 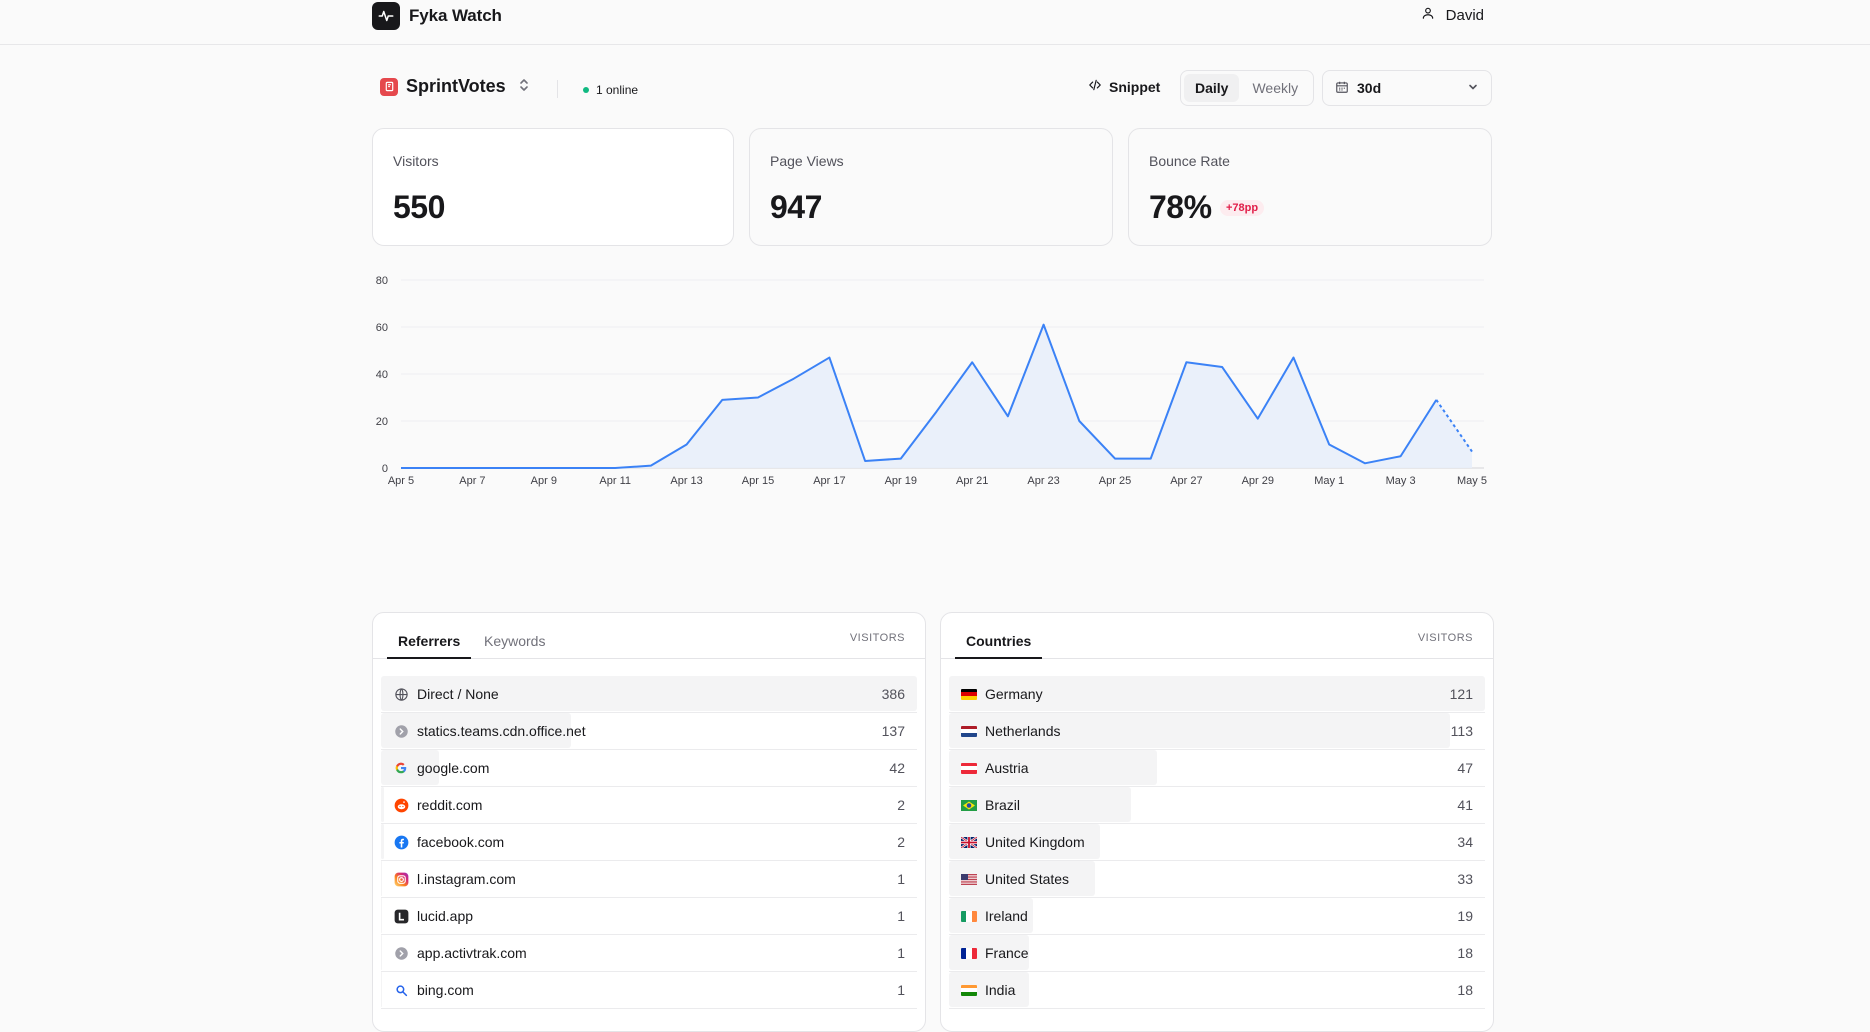 What do you see at coordinates (796, 207) in the screenshot?
I see `page-views-value: 947` at bounding box center [796, 207].